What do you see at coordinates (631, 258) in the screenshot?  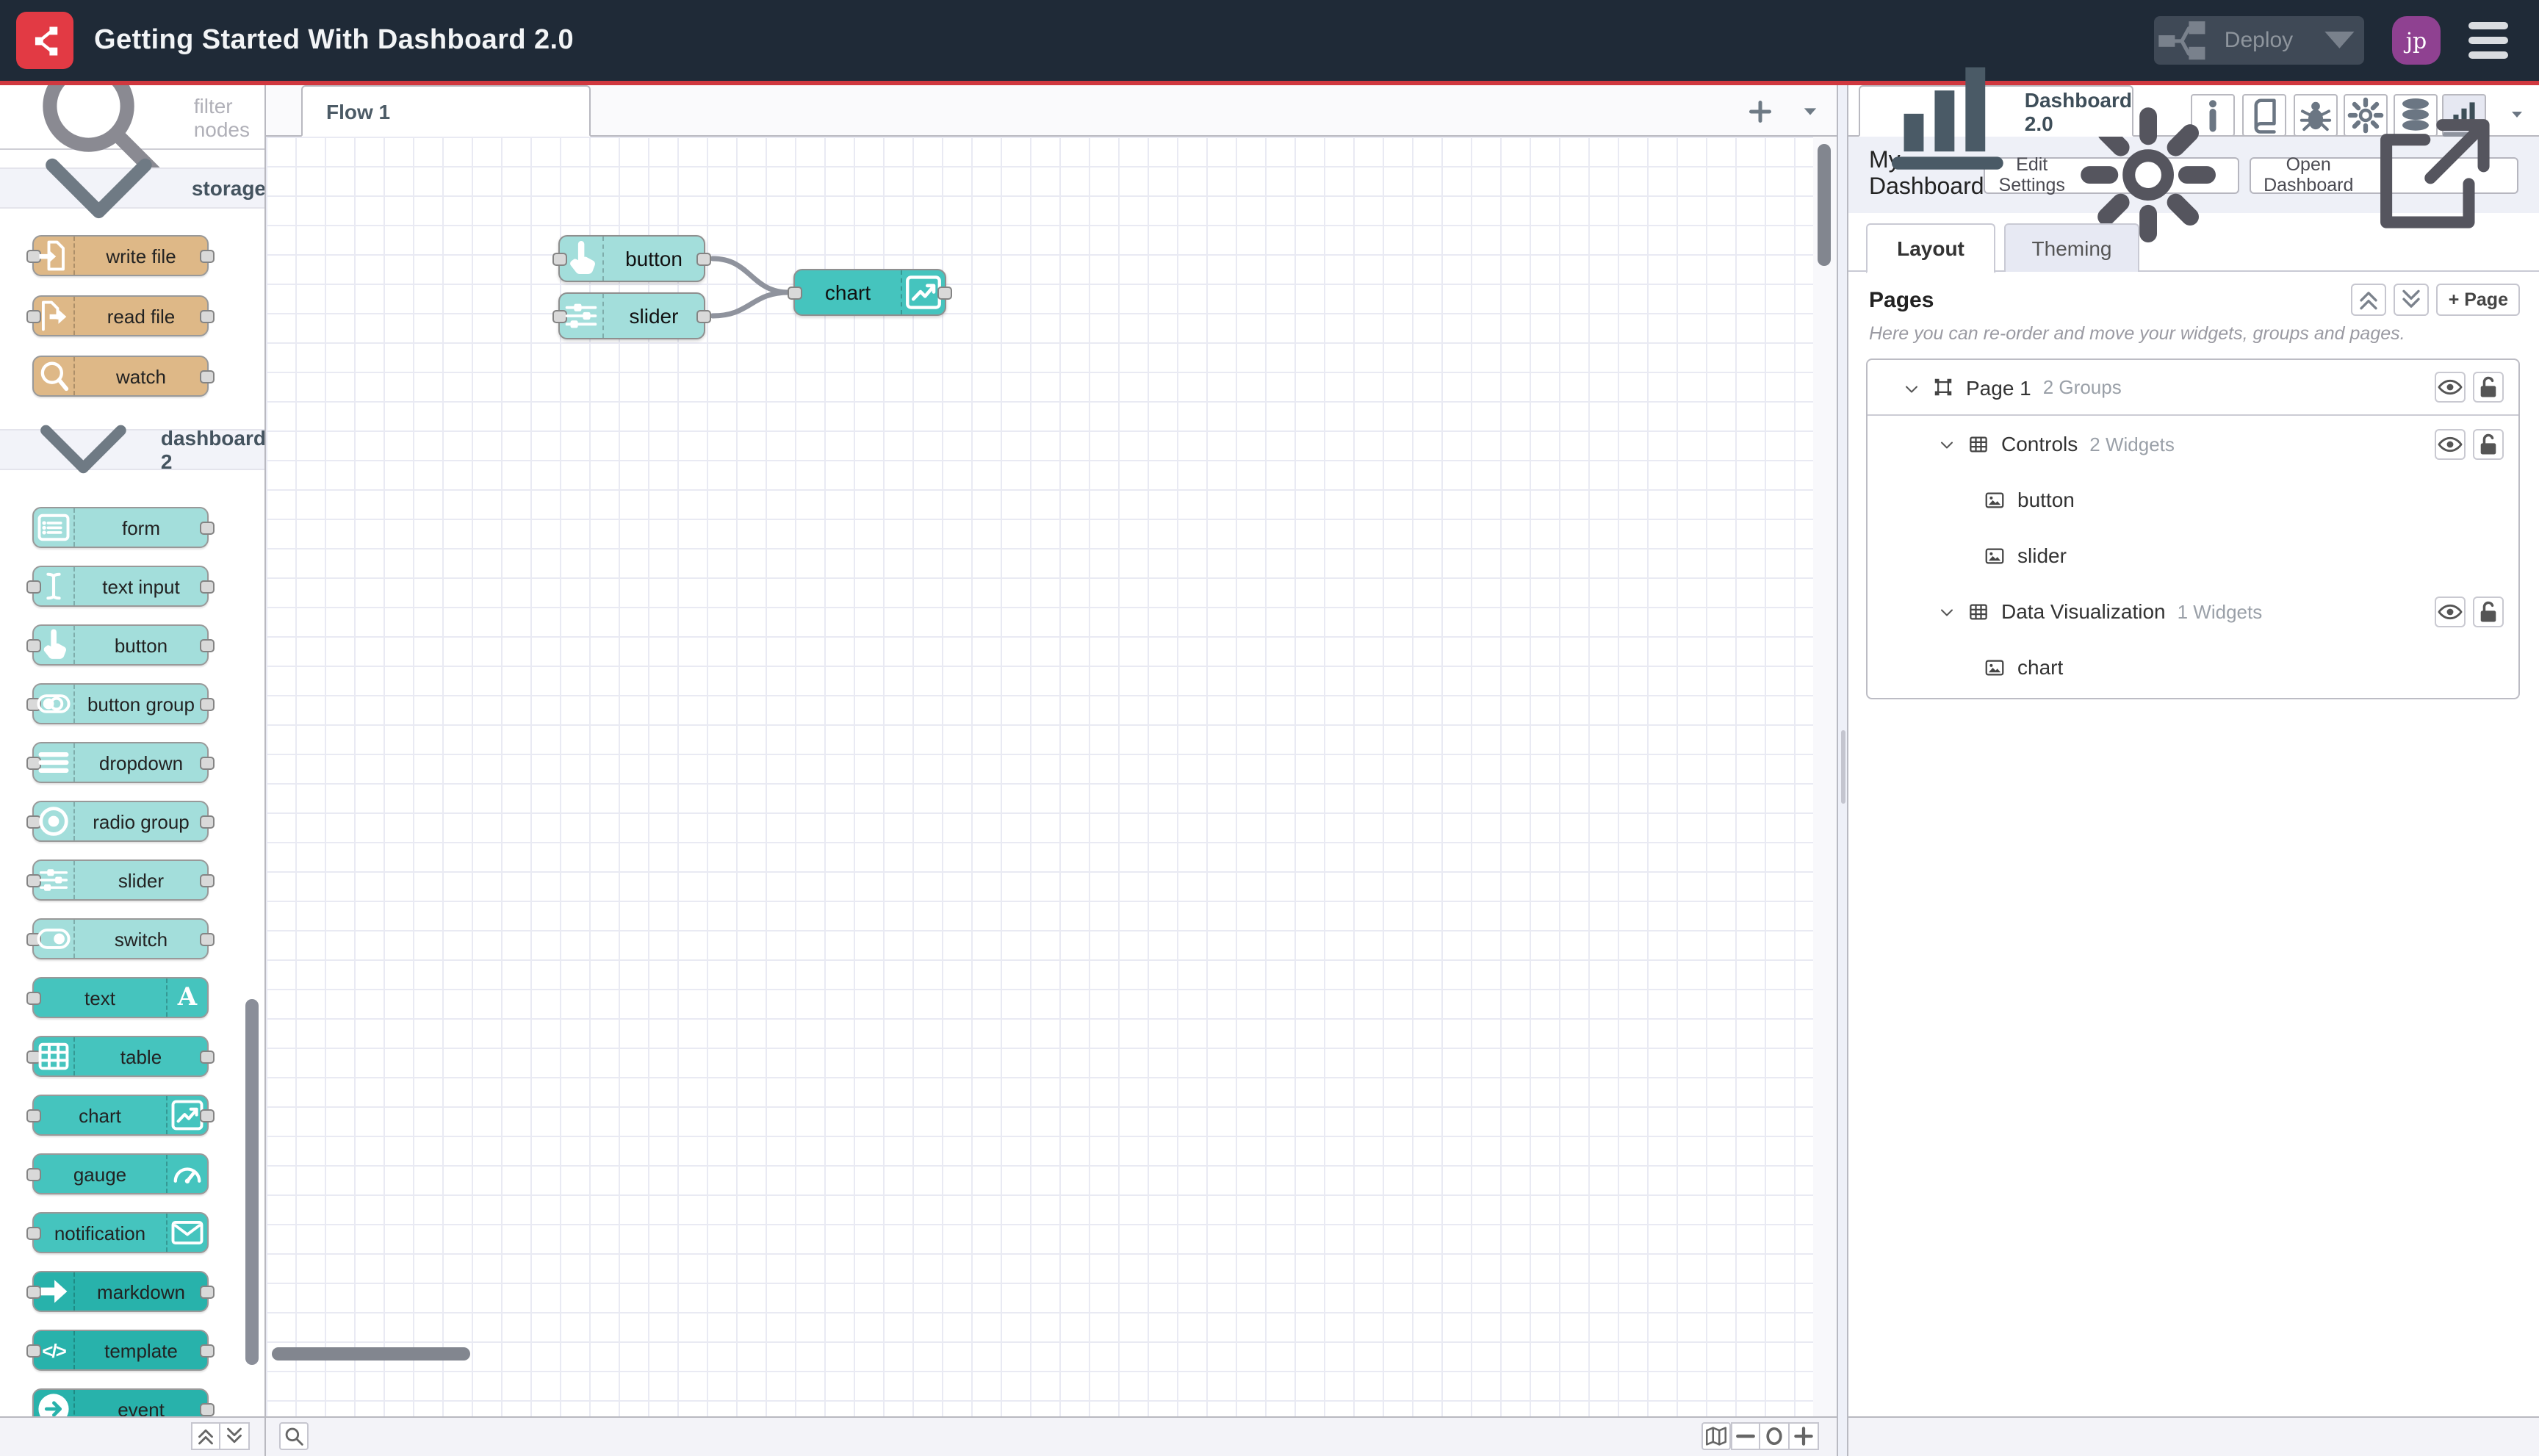 I see `flow-node-button: button` at bounding box center [631, 258].